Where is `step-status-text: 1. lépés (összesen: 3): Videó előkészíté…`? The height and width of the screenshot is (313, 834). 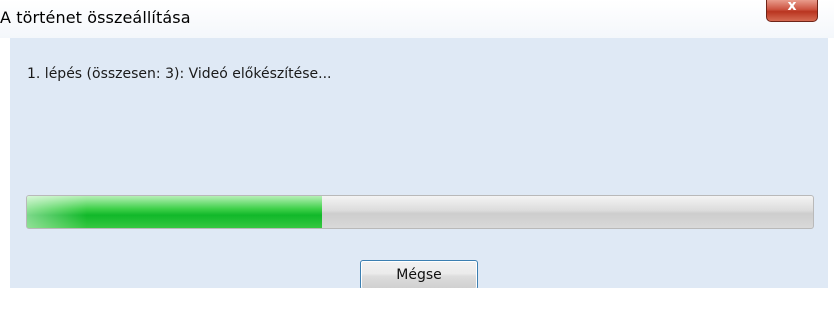
step-status-text: 1. lépés (összesen: 3): Videó előkészíté… is located at coordinates (179, 74).